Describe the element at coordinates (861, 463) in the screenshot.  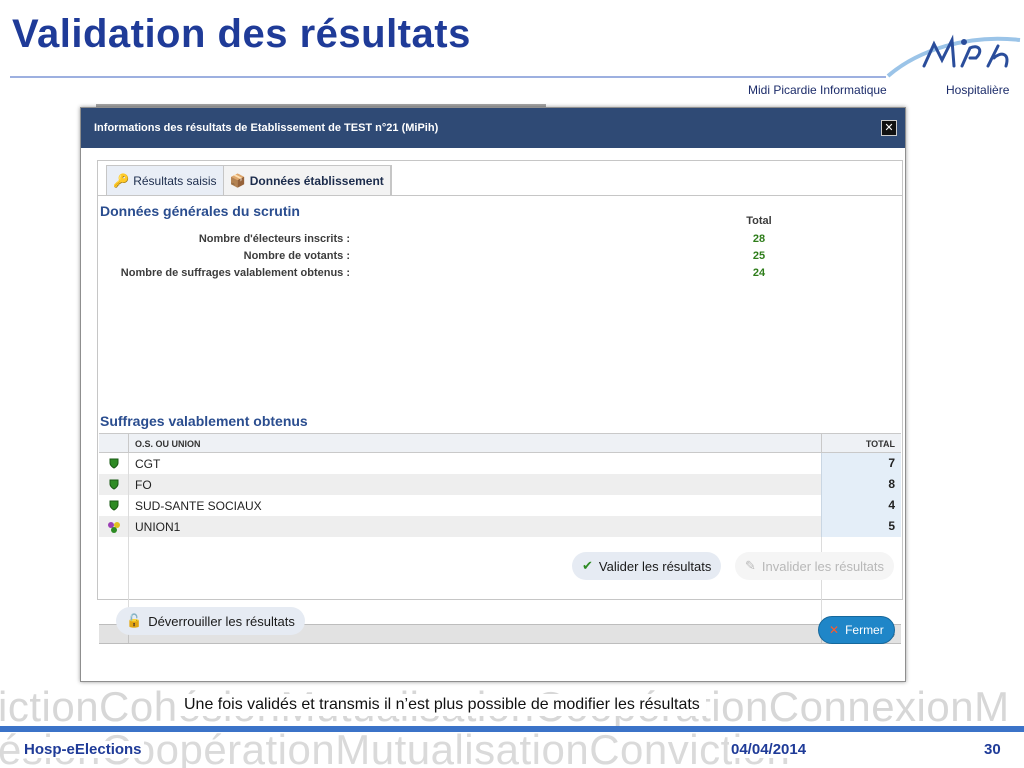
I see `row-total: 7` at that location.